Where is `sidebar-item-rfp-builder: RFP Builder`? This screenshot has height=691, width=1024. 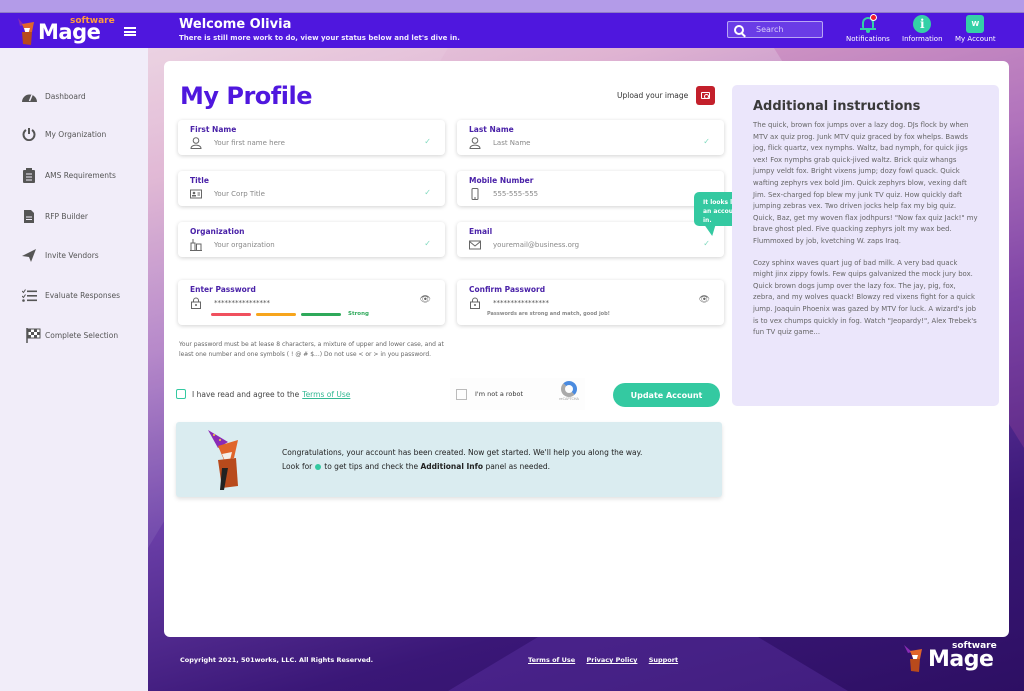
sidebar-item-rfp-builder: RFP Builder is located at coordinates (54, 216).